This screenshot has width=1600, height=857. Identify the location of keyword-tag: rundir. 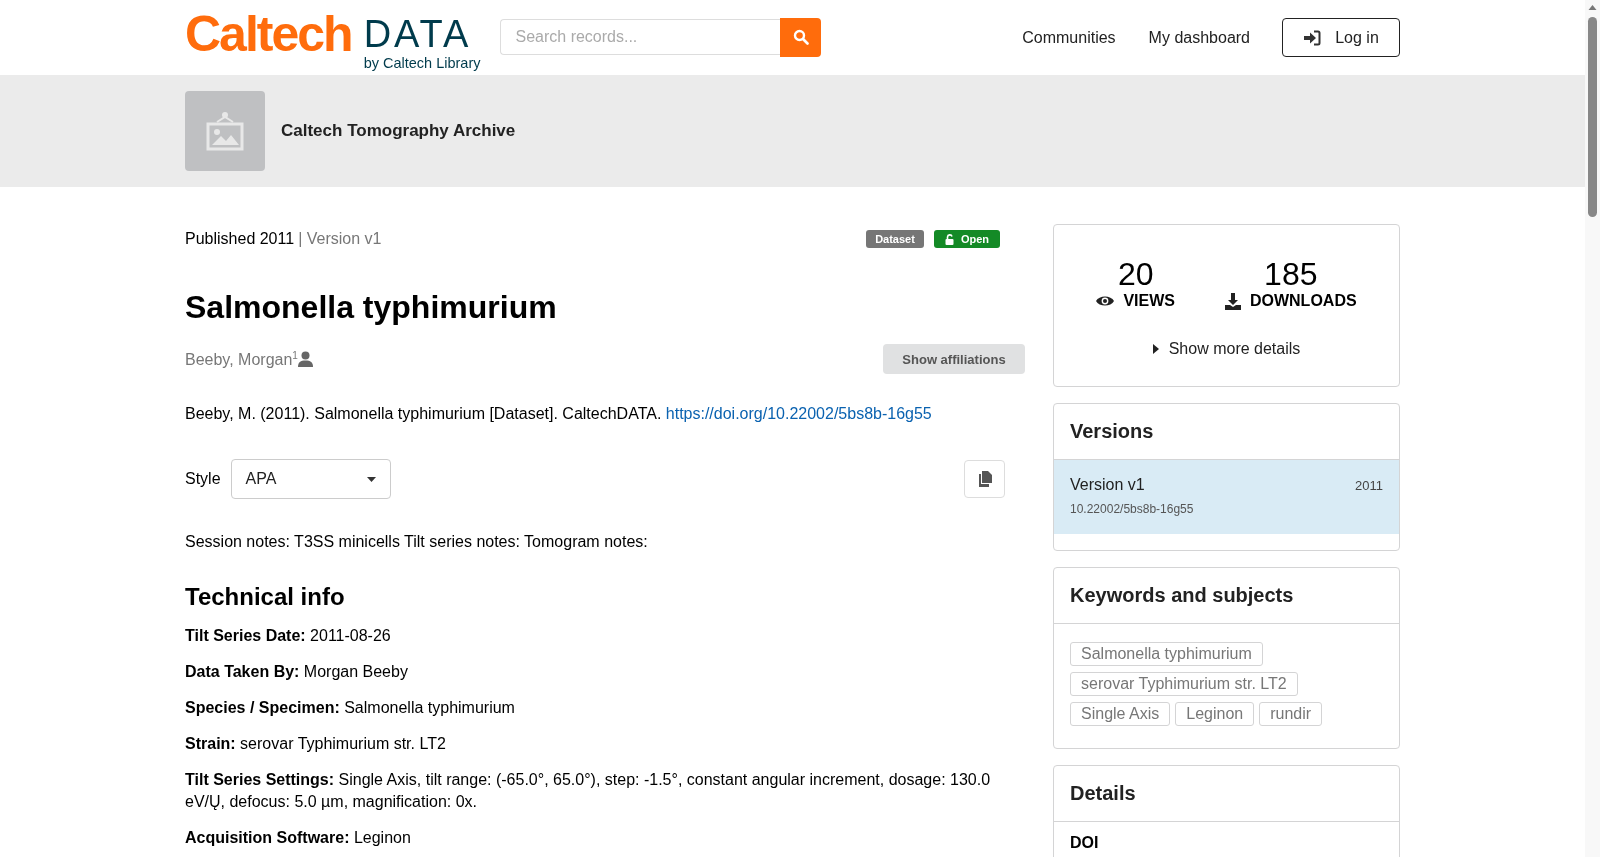
(1291, 714).